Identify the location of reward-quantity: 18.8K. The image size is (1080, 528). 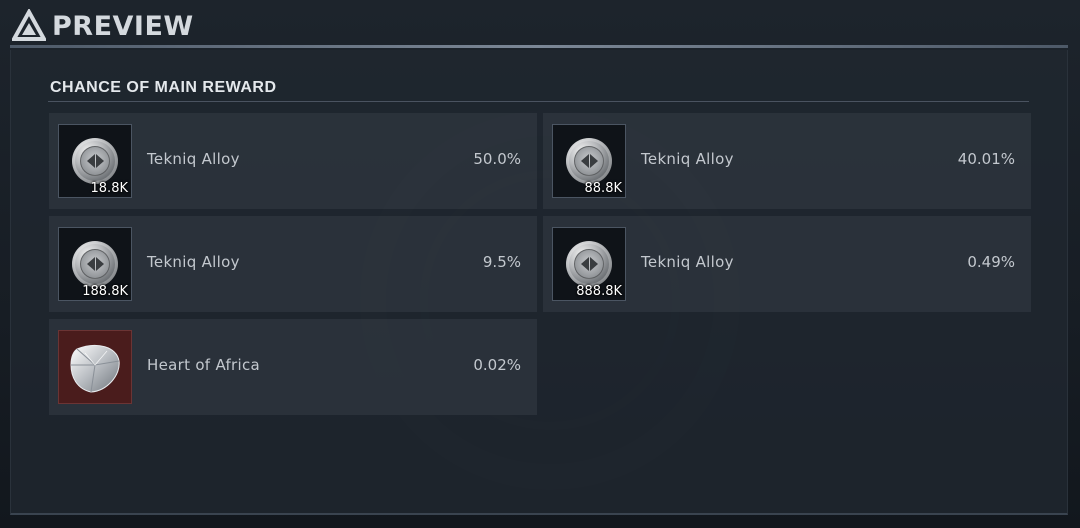
(109, 188).